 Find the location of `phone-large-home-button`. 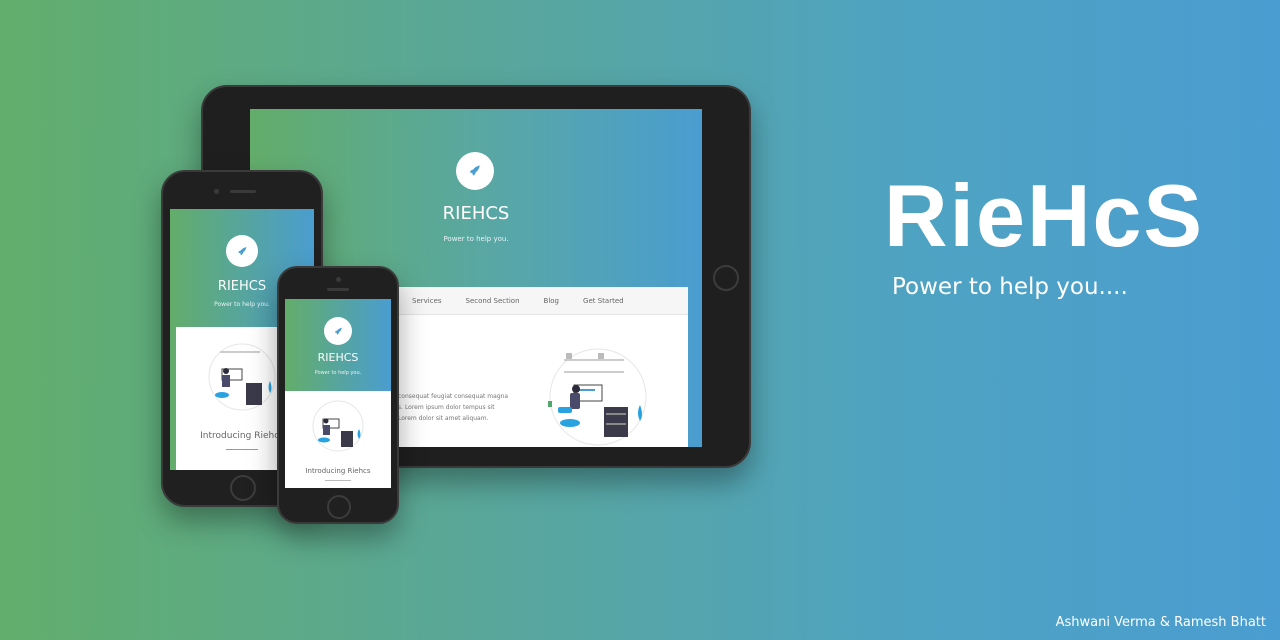

phone-large-home-button is located at coordinates (243, 488).